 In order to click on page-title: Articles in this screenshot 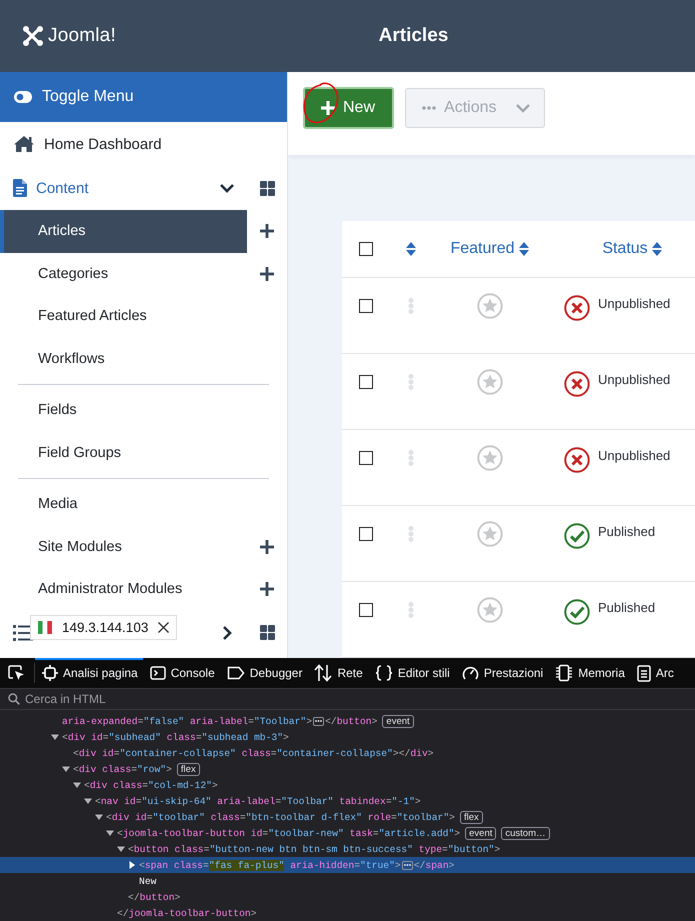, I will do `click(414, 36)`.